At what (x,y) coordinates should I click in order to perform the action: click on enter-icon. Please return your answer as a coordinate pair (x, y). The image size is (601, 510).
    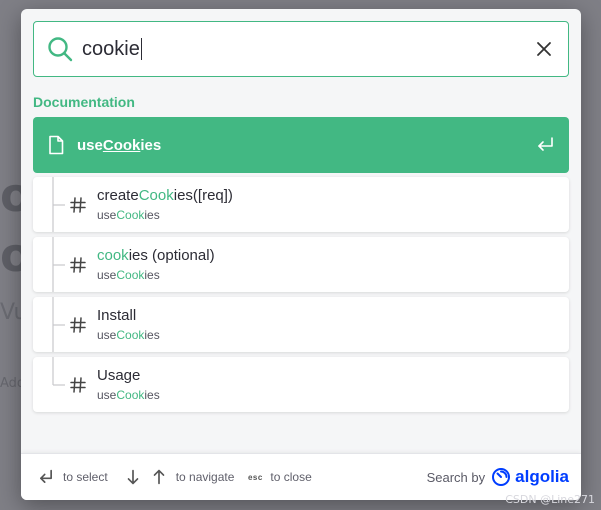
    Looking at the image, I should click on (545, 144).